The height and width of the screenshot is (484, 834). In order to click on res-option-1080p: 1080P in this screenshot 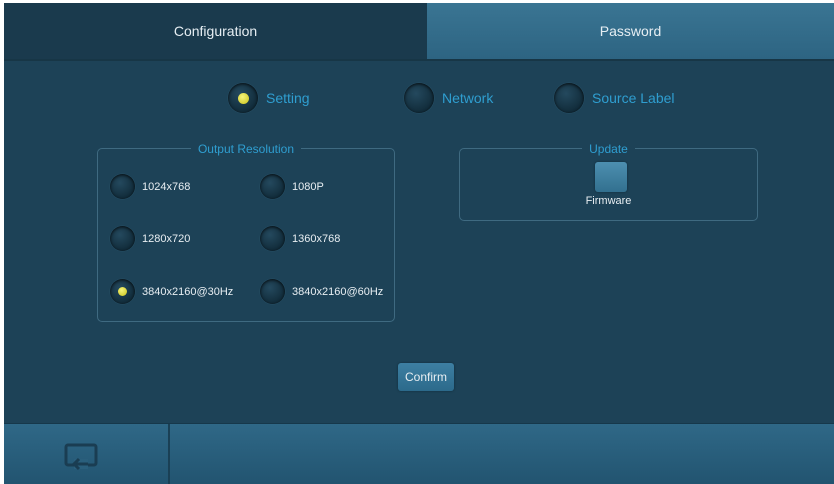, I will do `click(292, 186)`.